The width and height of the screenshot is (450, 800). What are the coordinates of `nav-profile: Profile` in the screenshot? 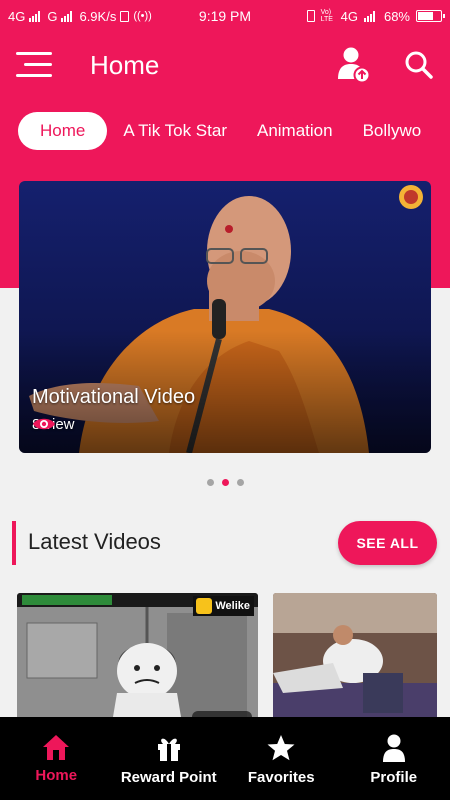 It's located at (394, 758).